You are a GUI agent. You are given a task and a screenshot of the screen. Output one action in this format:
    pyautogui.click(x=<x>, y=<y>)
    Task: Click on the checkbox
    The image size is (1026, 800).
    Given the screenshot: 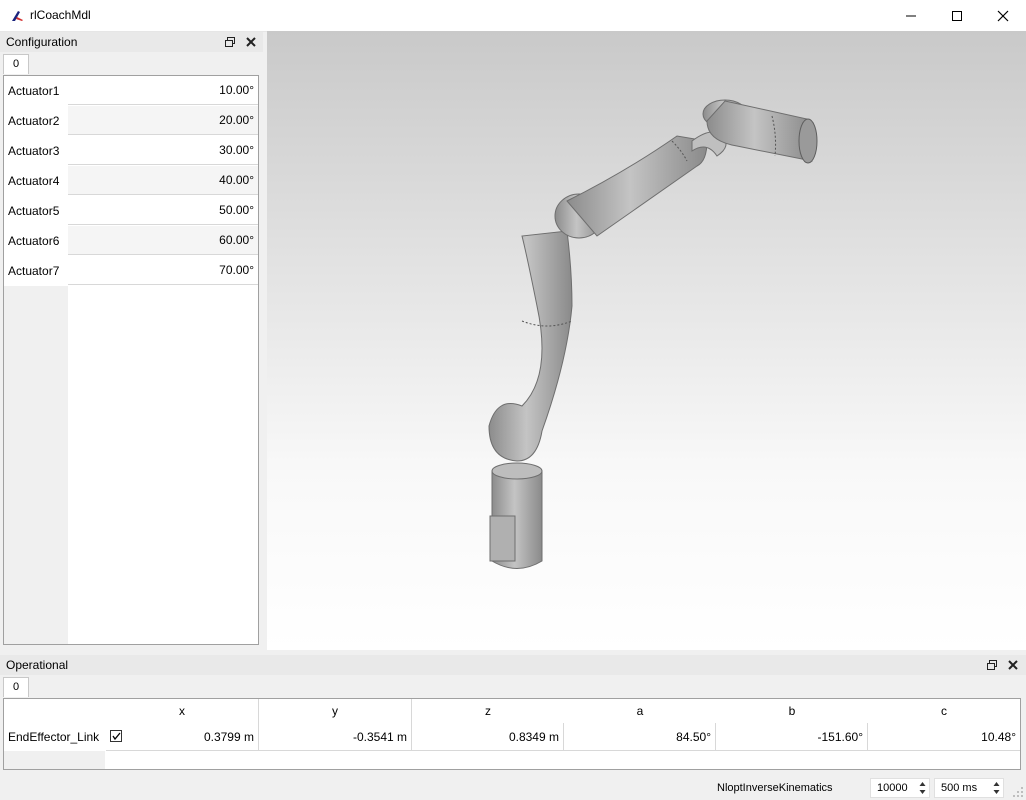 What is the action you would take?
    pyautogui.click(x=116, y=736)
    